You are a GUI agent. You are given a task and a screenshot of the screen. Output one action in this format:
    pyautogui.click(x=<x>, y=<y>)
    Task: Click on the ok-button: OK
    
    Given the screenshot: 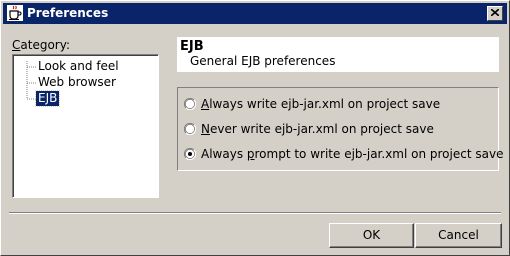 What is the action you would take?
    pyautogui.click(x=371, y=235)
    